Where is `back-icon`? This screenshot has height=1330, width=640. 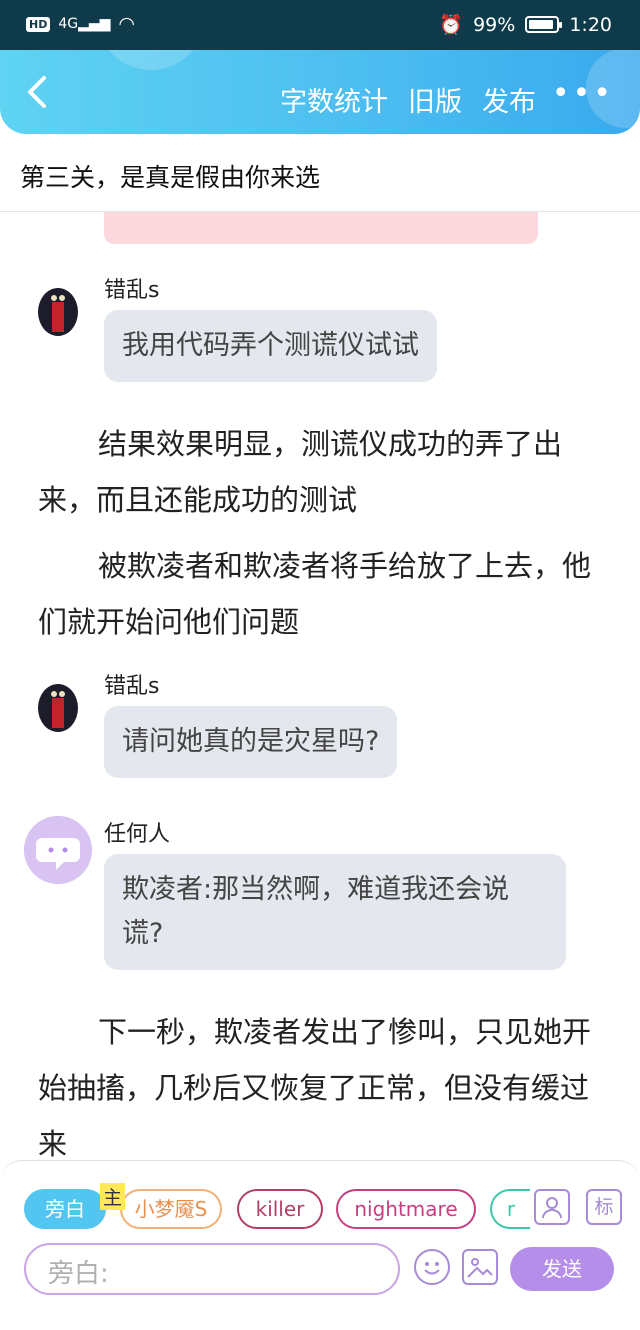 back-icon is located at coordinates (38, 92).